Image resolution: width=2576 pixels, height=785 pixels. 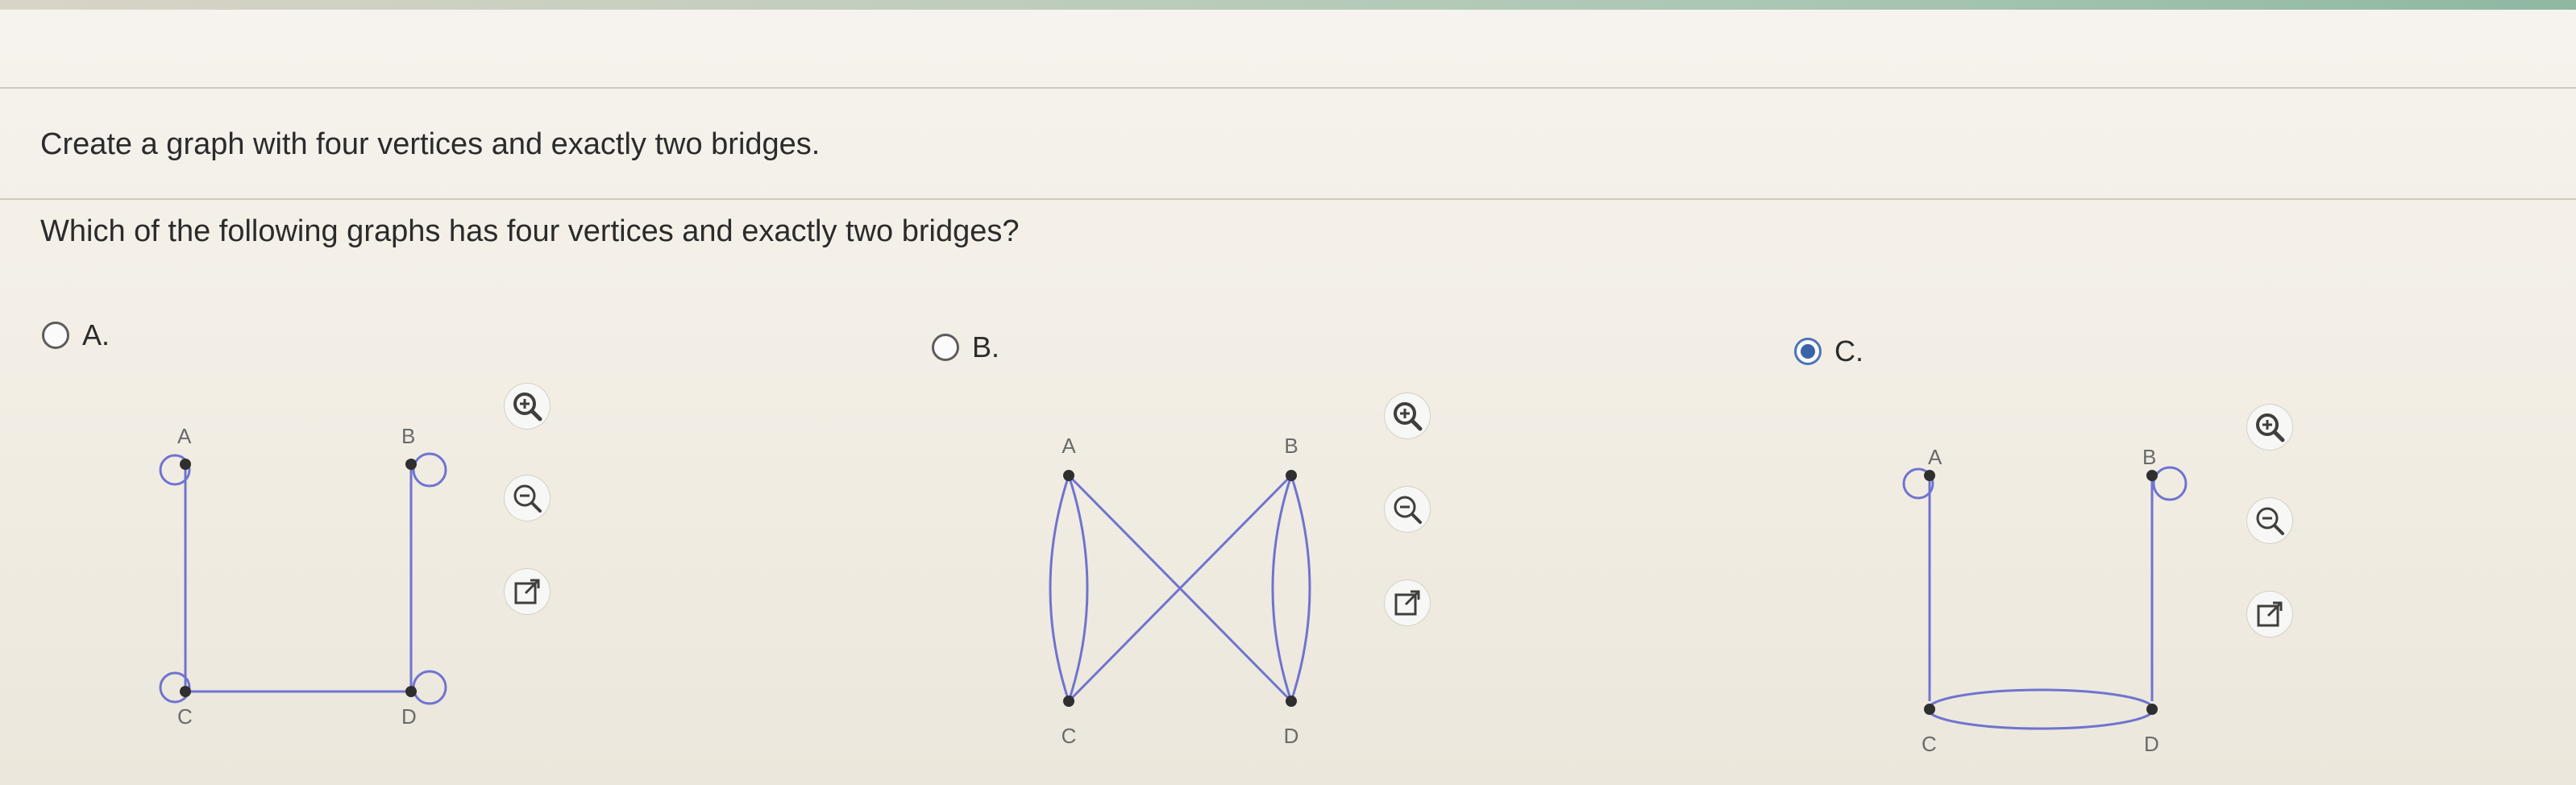 What do you see at coordinates (945, 347) in the screenshot?
I see `option-b-radio` at bounding box center [945, 347].